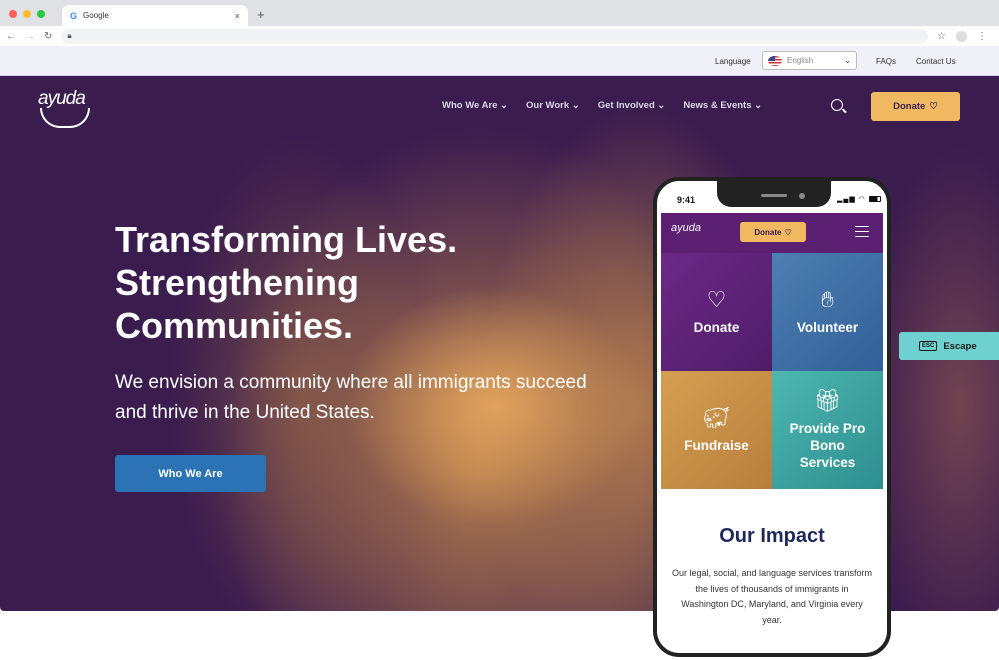 The height and width of the screenshot is (660, 999). I want to click on donate-button: Donate ♡, so click(915, 106).